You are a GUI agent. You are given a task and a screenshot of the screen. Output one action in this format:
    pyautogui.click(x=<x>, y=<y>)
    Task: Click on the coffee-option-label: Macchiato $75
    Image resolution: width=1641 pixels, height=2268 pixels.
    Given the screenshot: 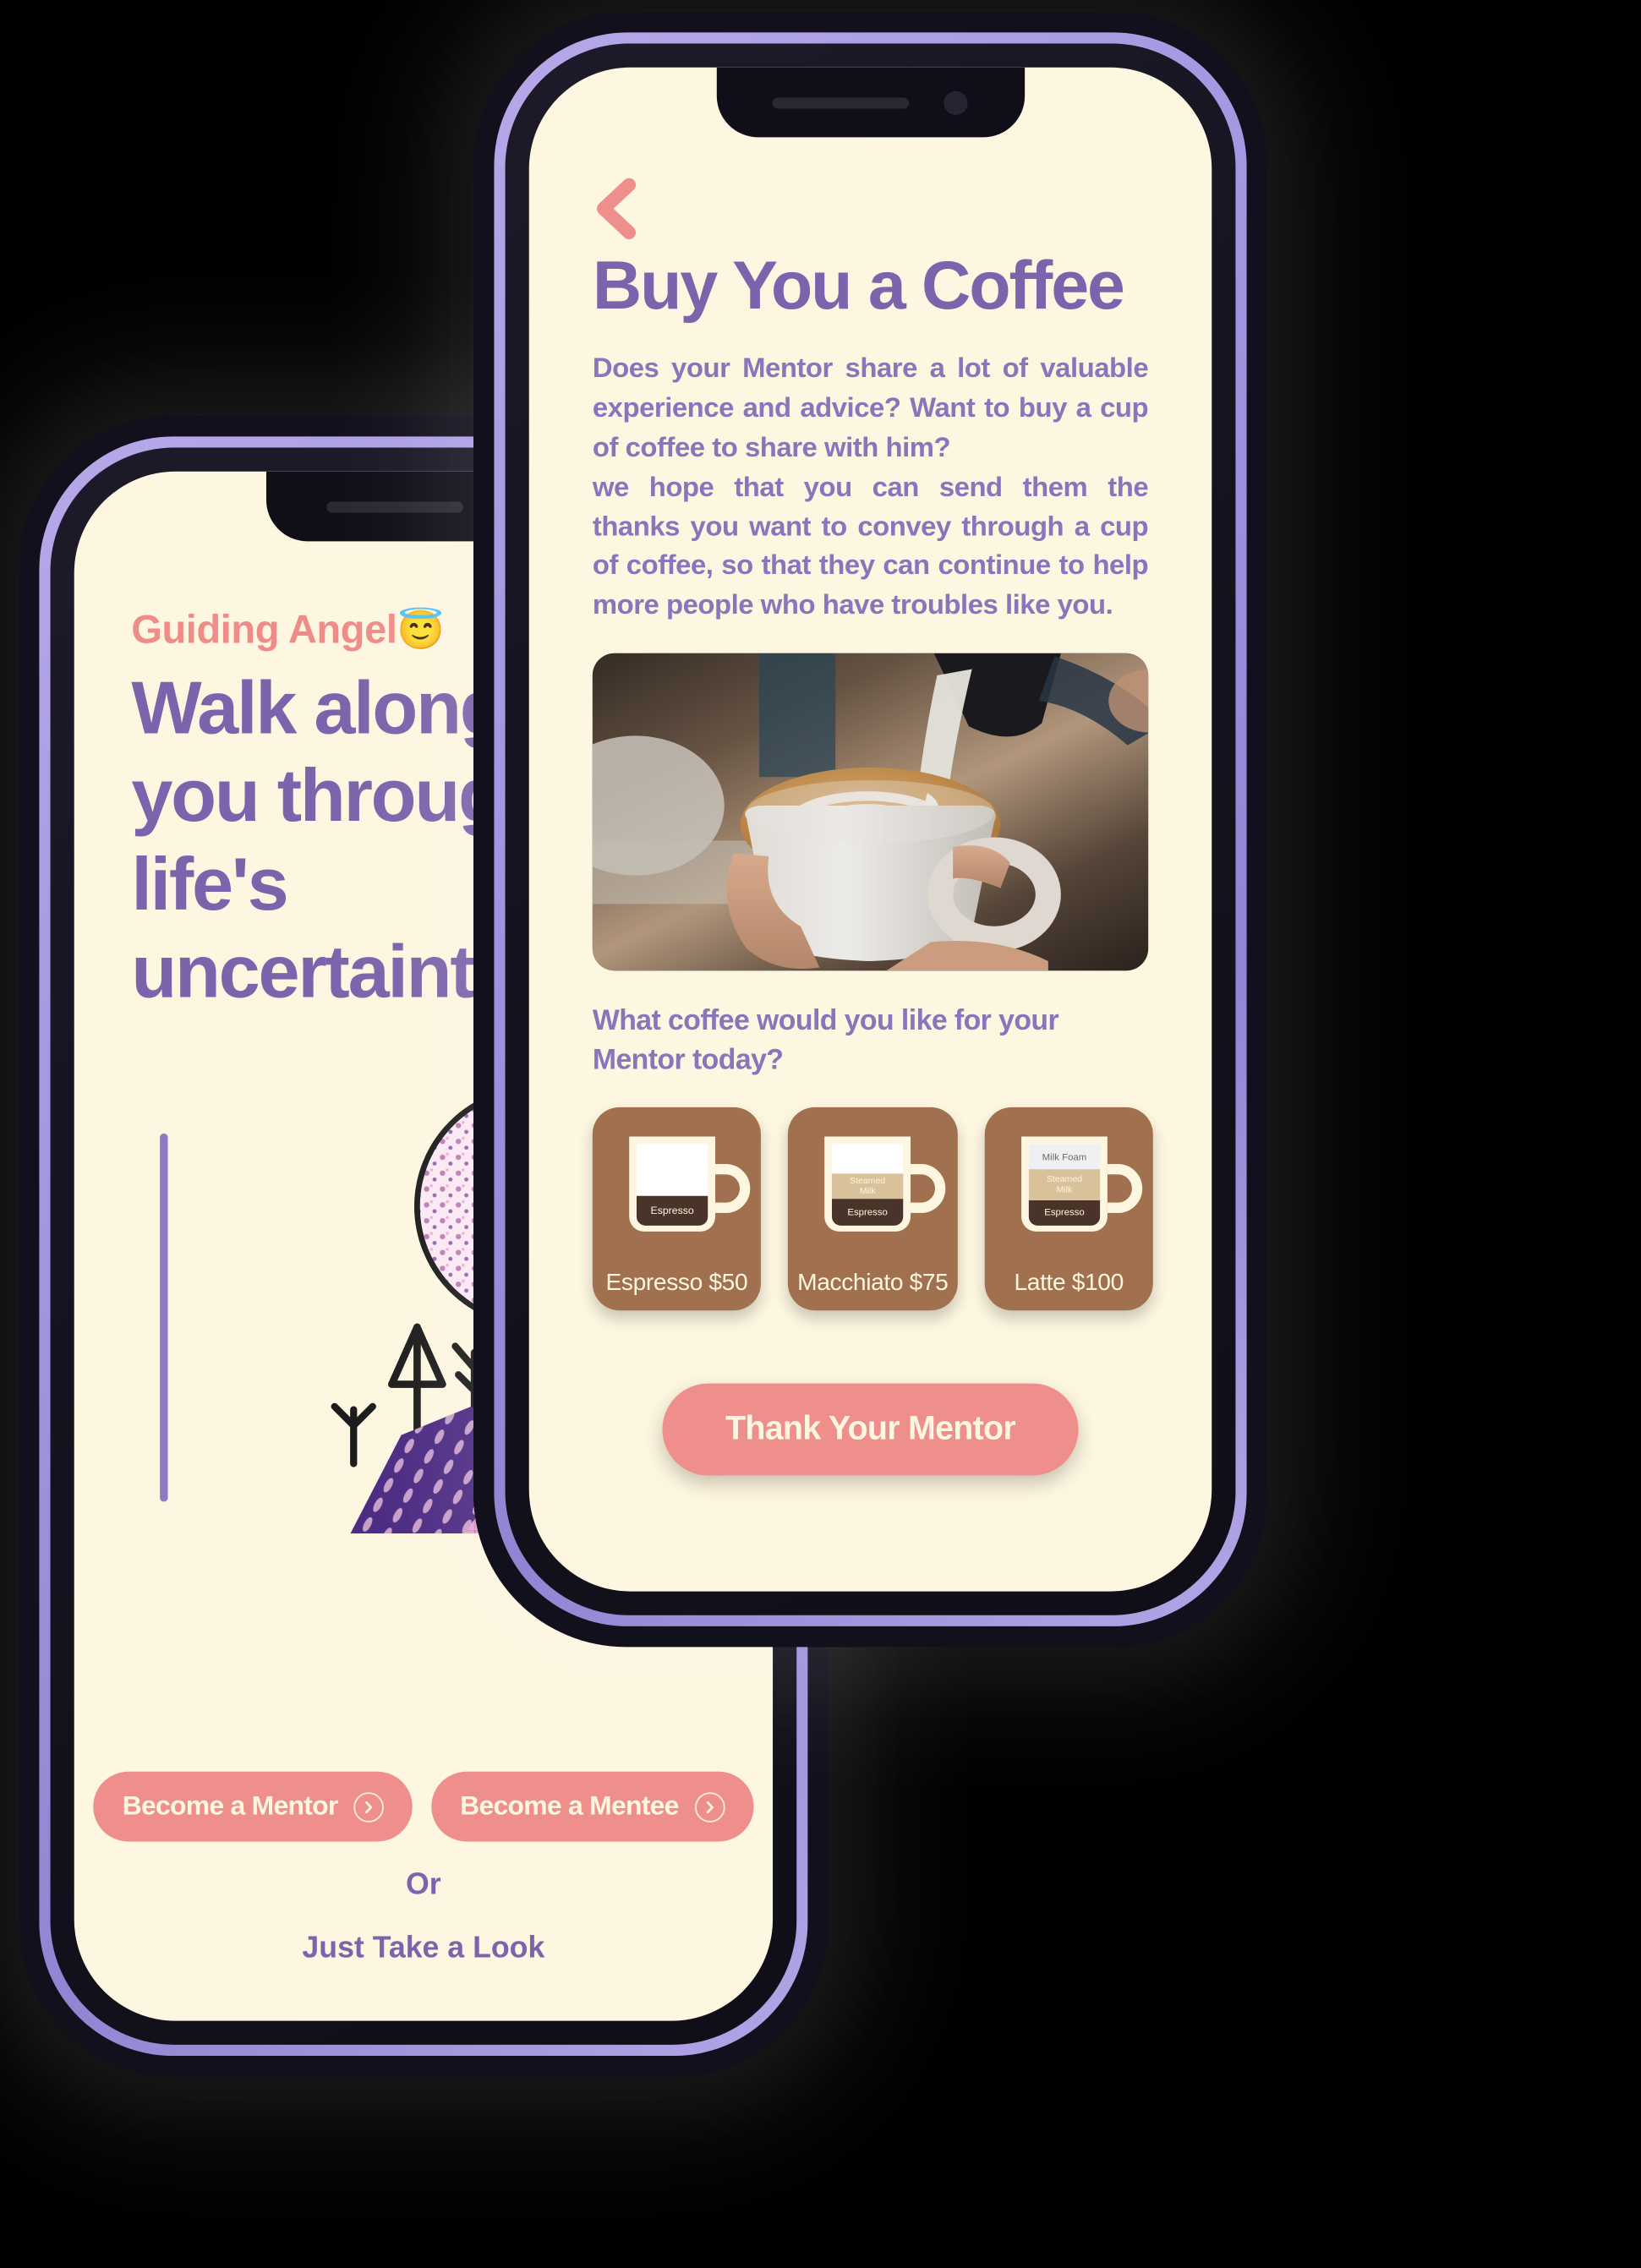 What is the action you would take?
    pyautogui.click(x=873, y=1282)
    